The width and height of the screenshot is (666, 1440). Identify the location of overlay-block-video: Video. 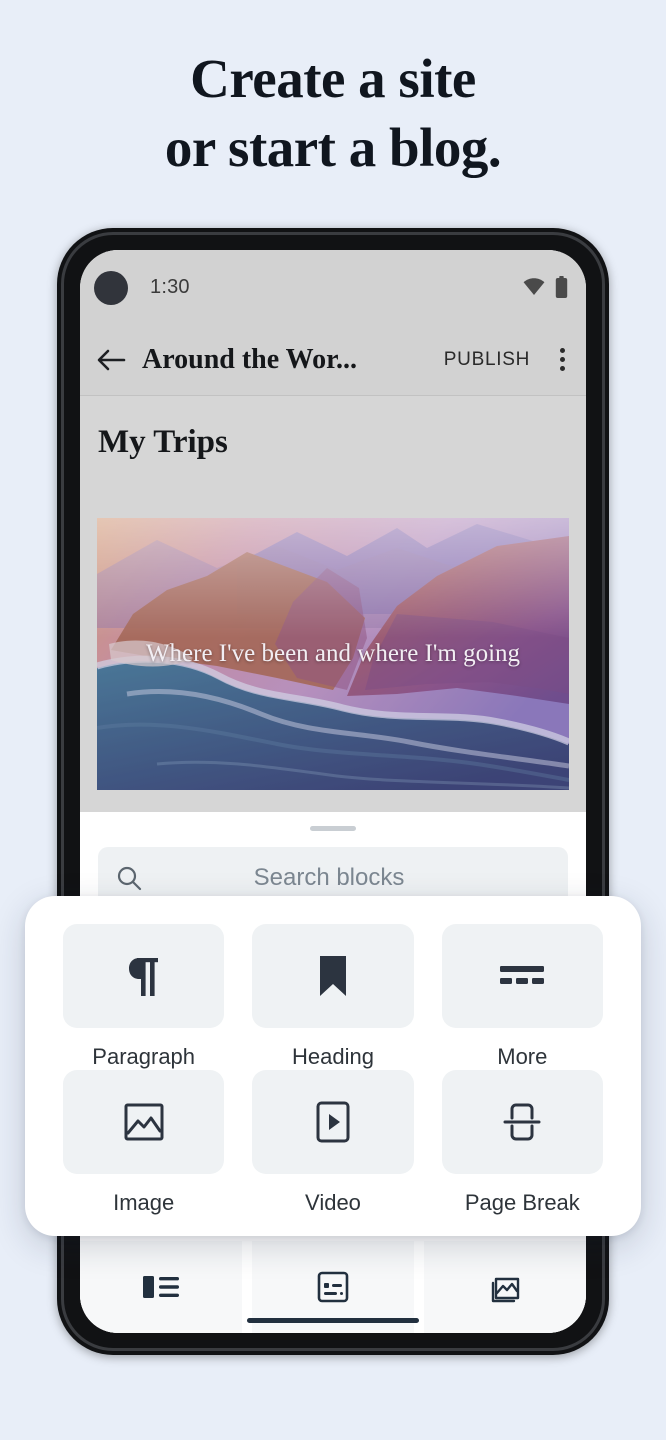
(333, 1143).